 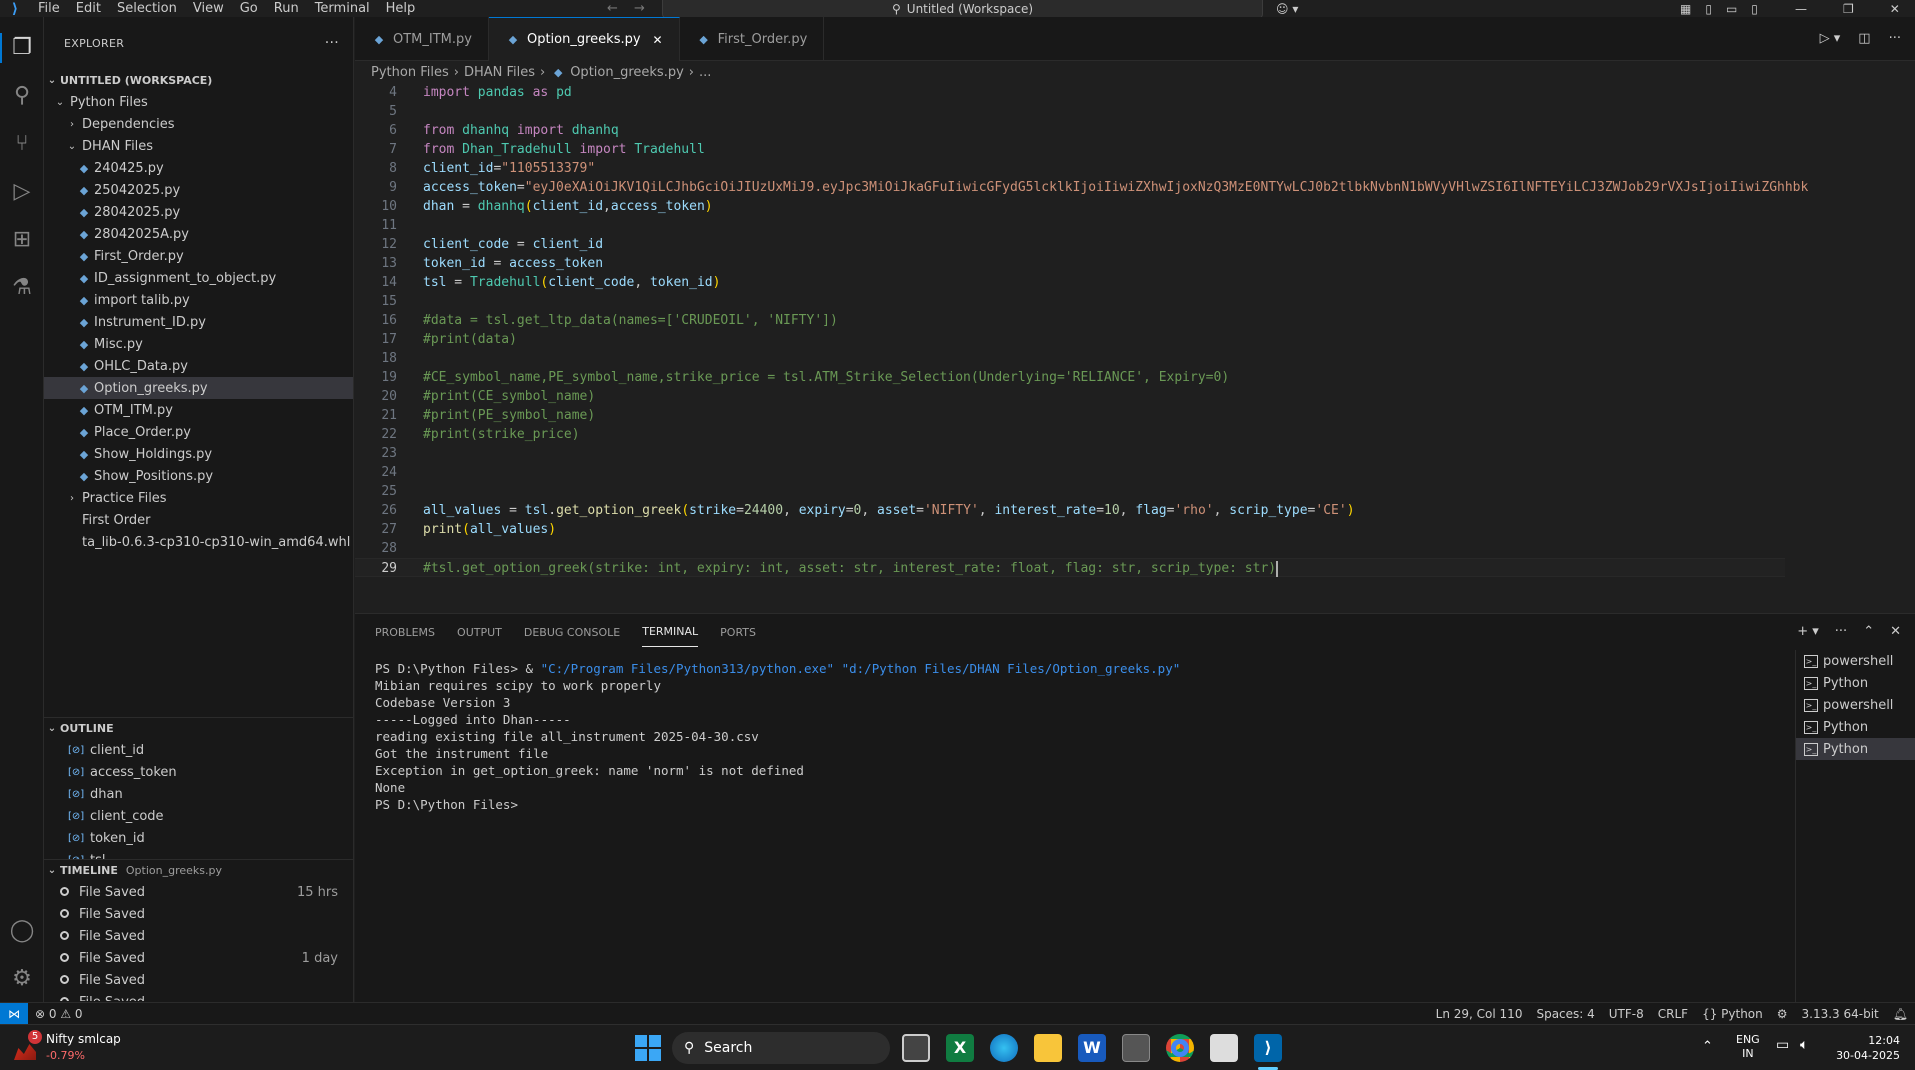 What do you see at coordinates (22, 96) in the screenshot?
I see `search-view-icon: ⚲` at bounding box center [22, 96].